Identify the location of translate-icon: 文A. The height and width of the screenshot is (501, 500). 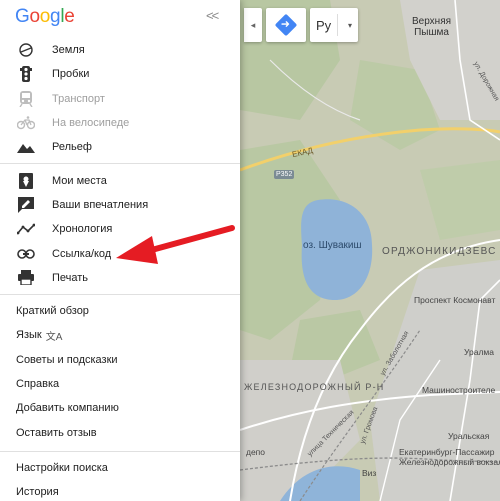
(54, 337).